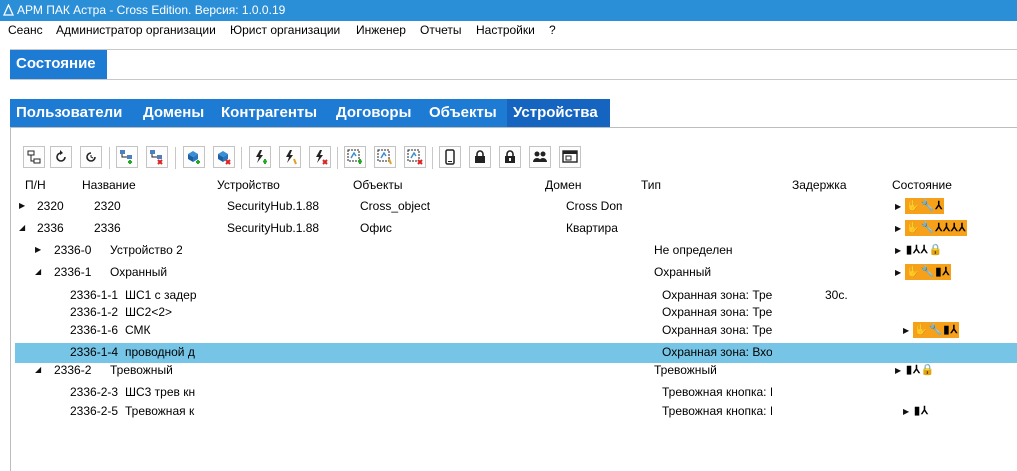 The width and height of the screenshot is (1017, 471). What do you see at coordinates (109, 185) in the screenshot?
I see `col-name: Название` at bounding box center [109, 185].